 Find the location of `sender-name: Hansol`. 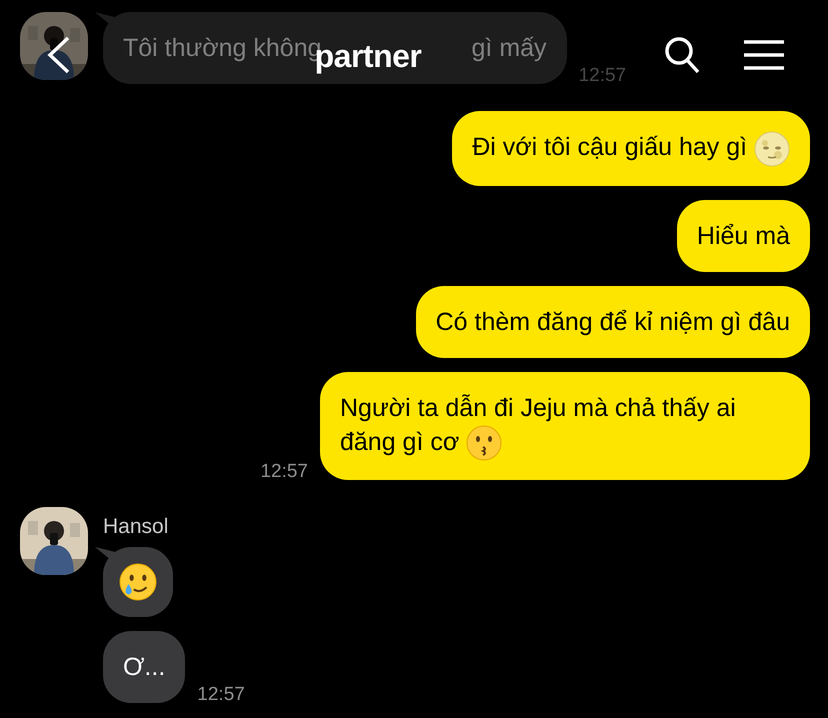

sender-name: Hansol is located at coordinates (135, 527).